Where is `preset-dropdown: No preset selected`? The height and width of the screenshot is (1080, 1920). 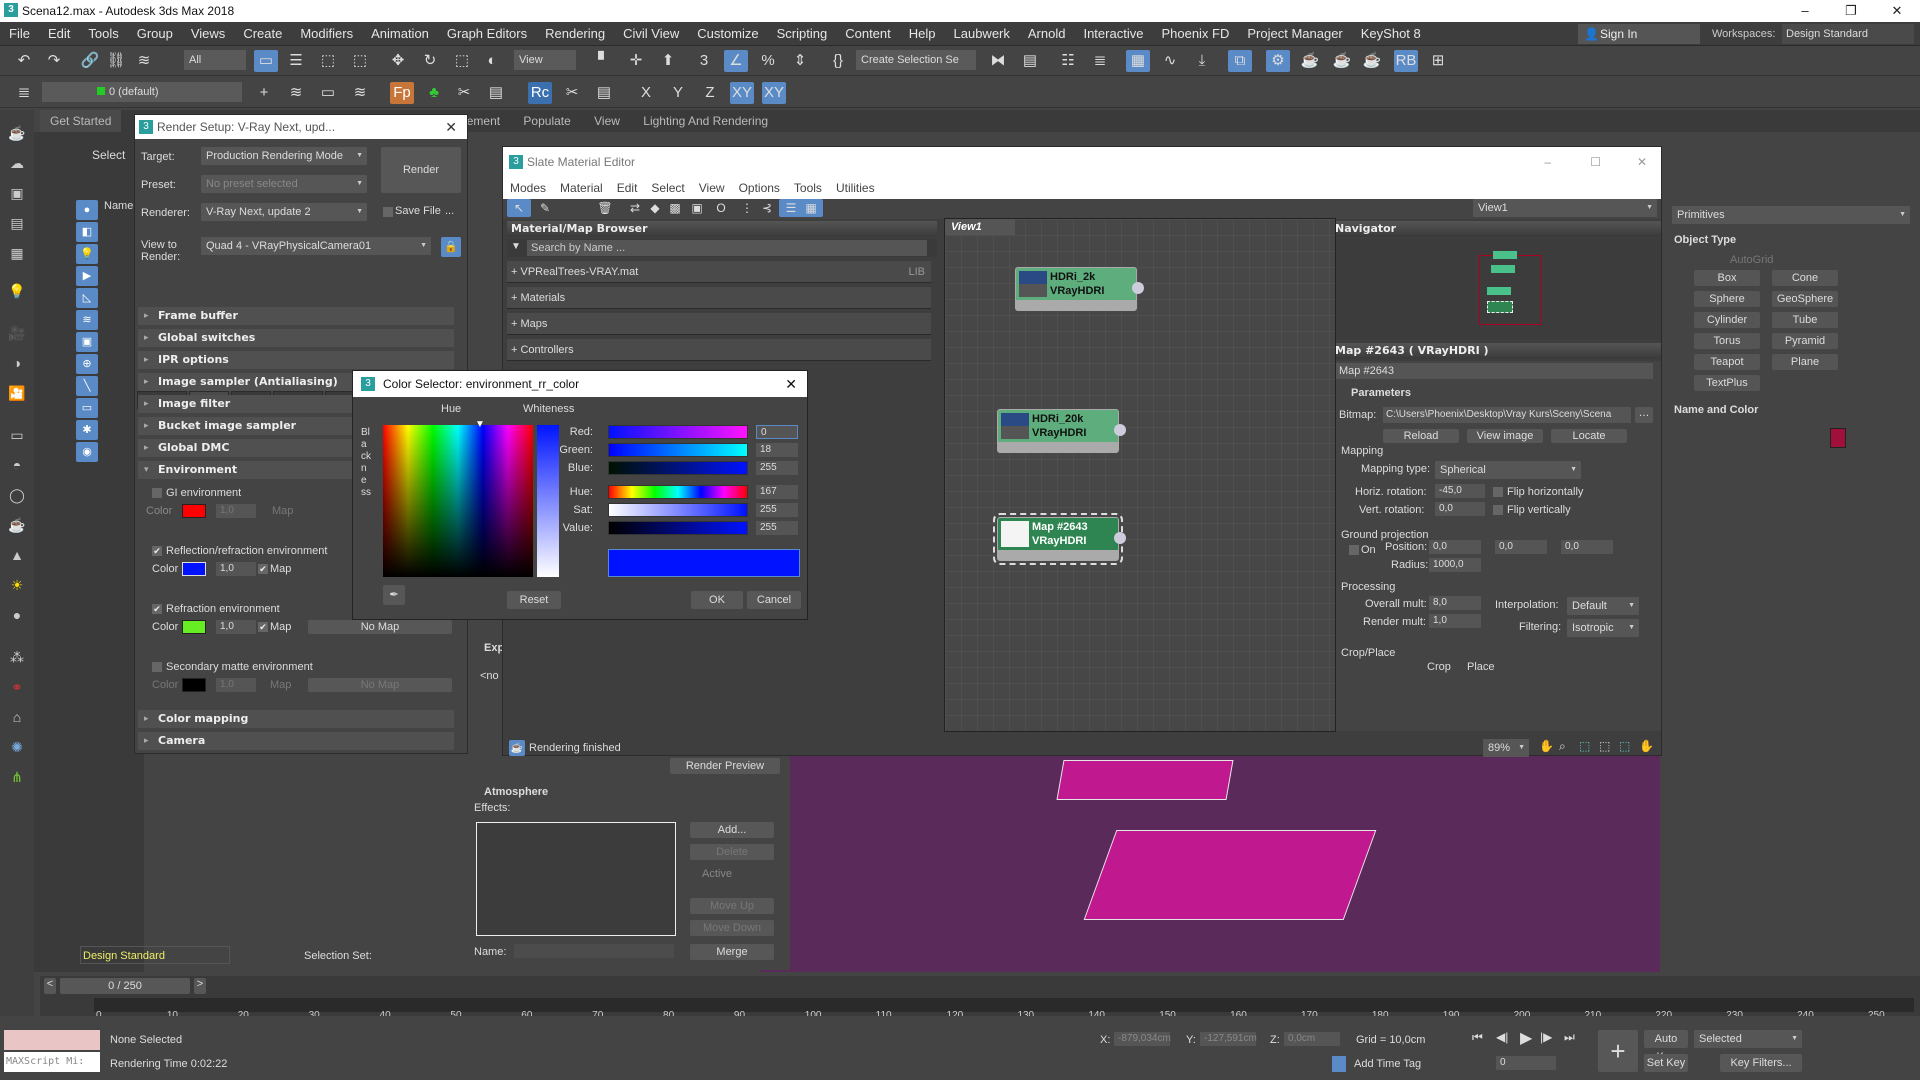 preset-dropdown: No preset selected is located at coordinates (284, 184).